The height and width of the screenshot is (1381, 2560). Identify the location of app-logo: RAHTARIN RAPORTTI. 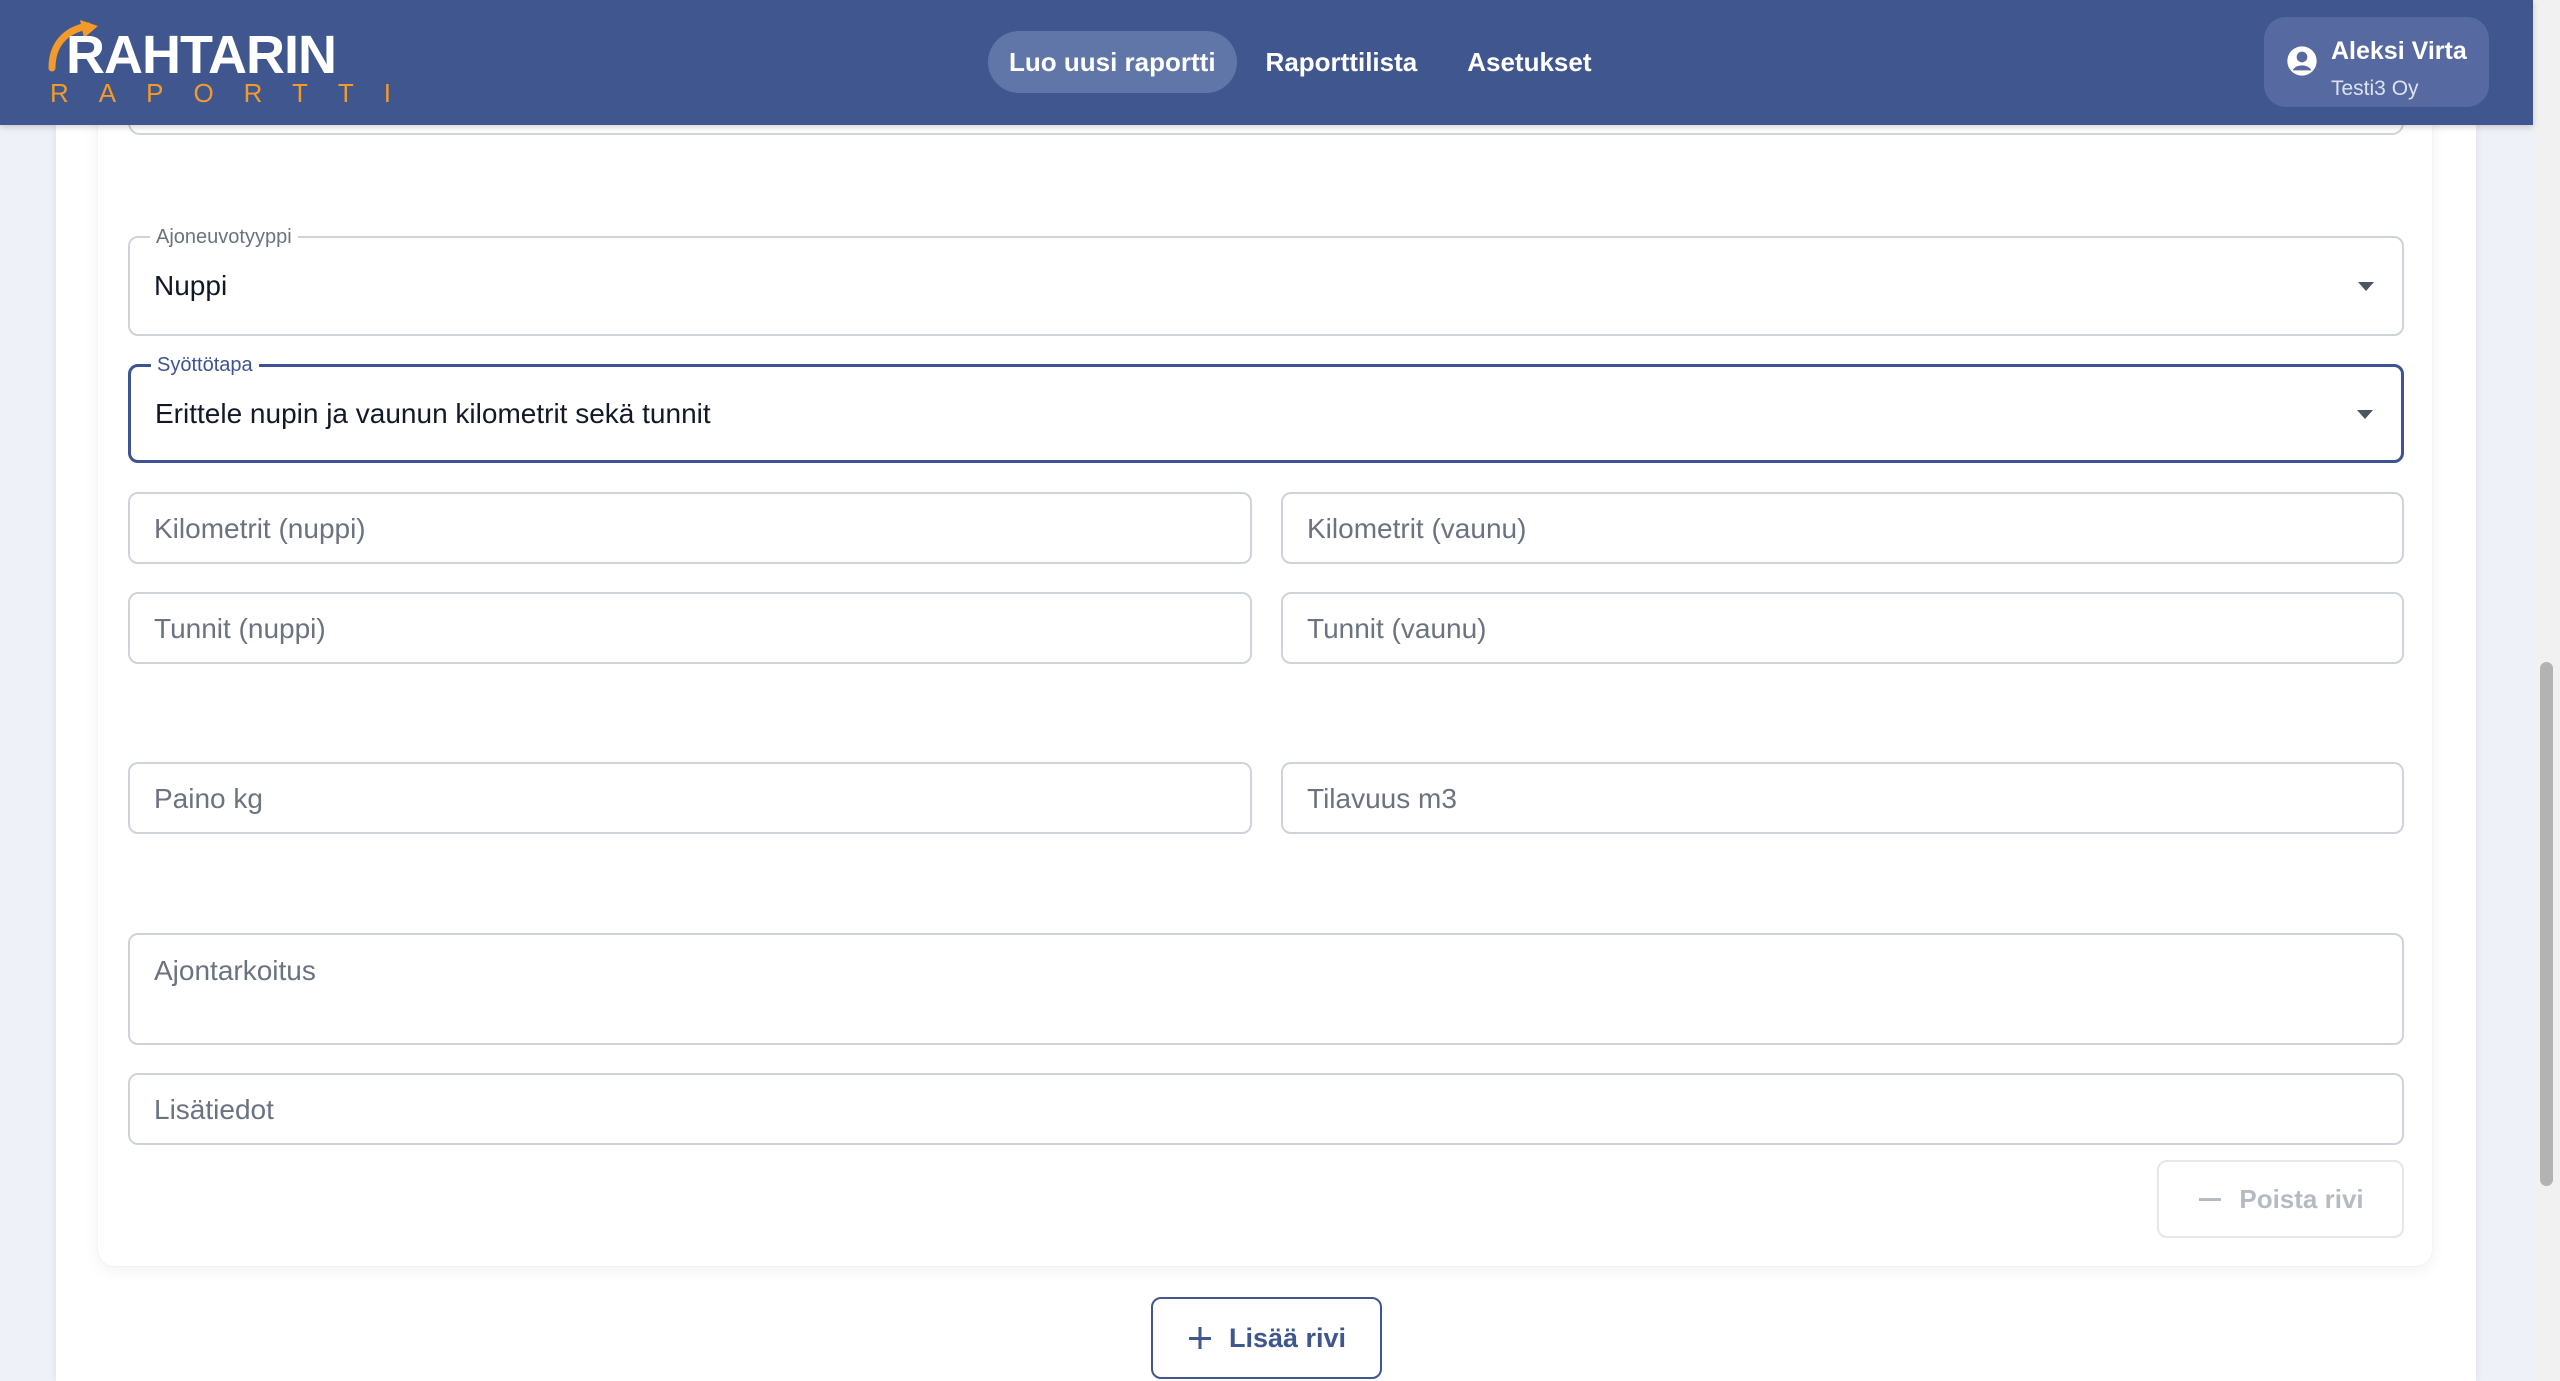
(218, 63).